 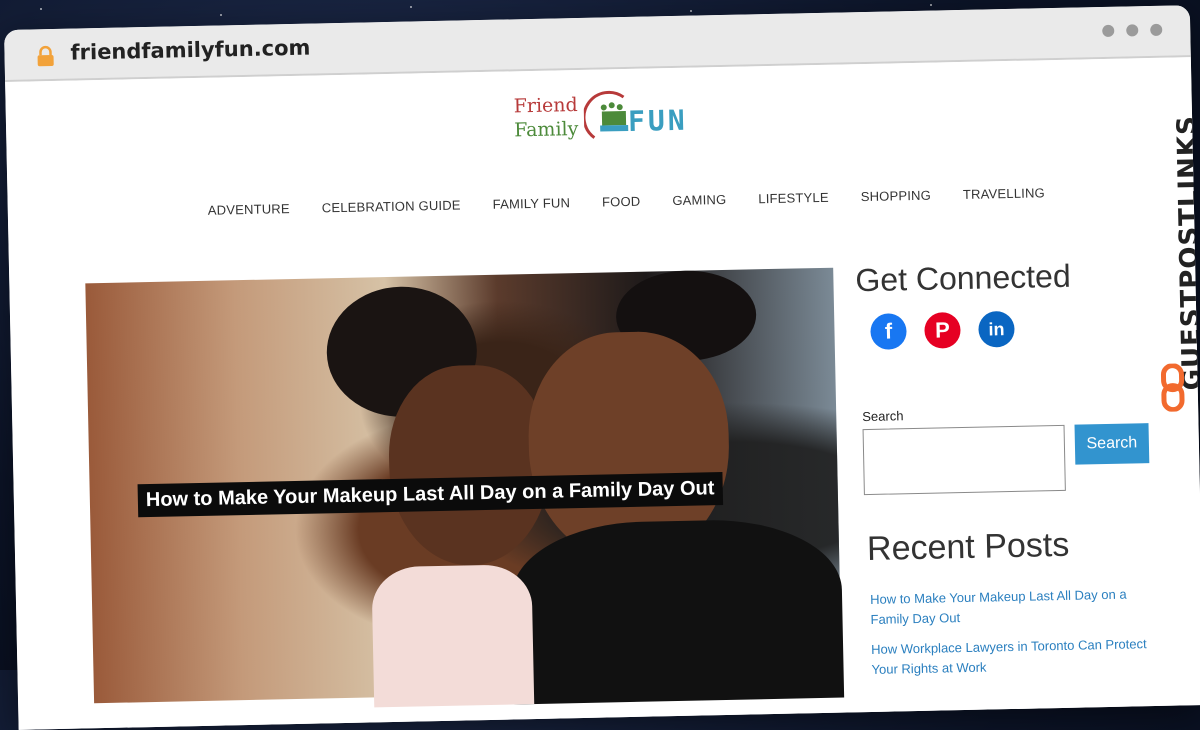 I want to click on nav-item-travelling: TRAVELLING, so click(x=1004, y=193).